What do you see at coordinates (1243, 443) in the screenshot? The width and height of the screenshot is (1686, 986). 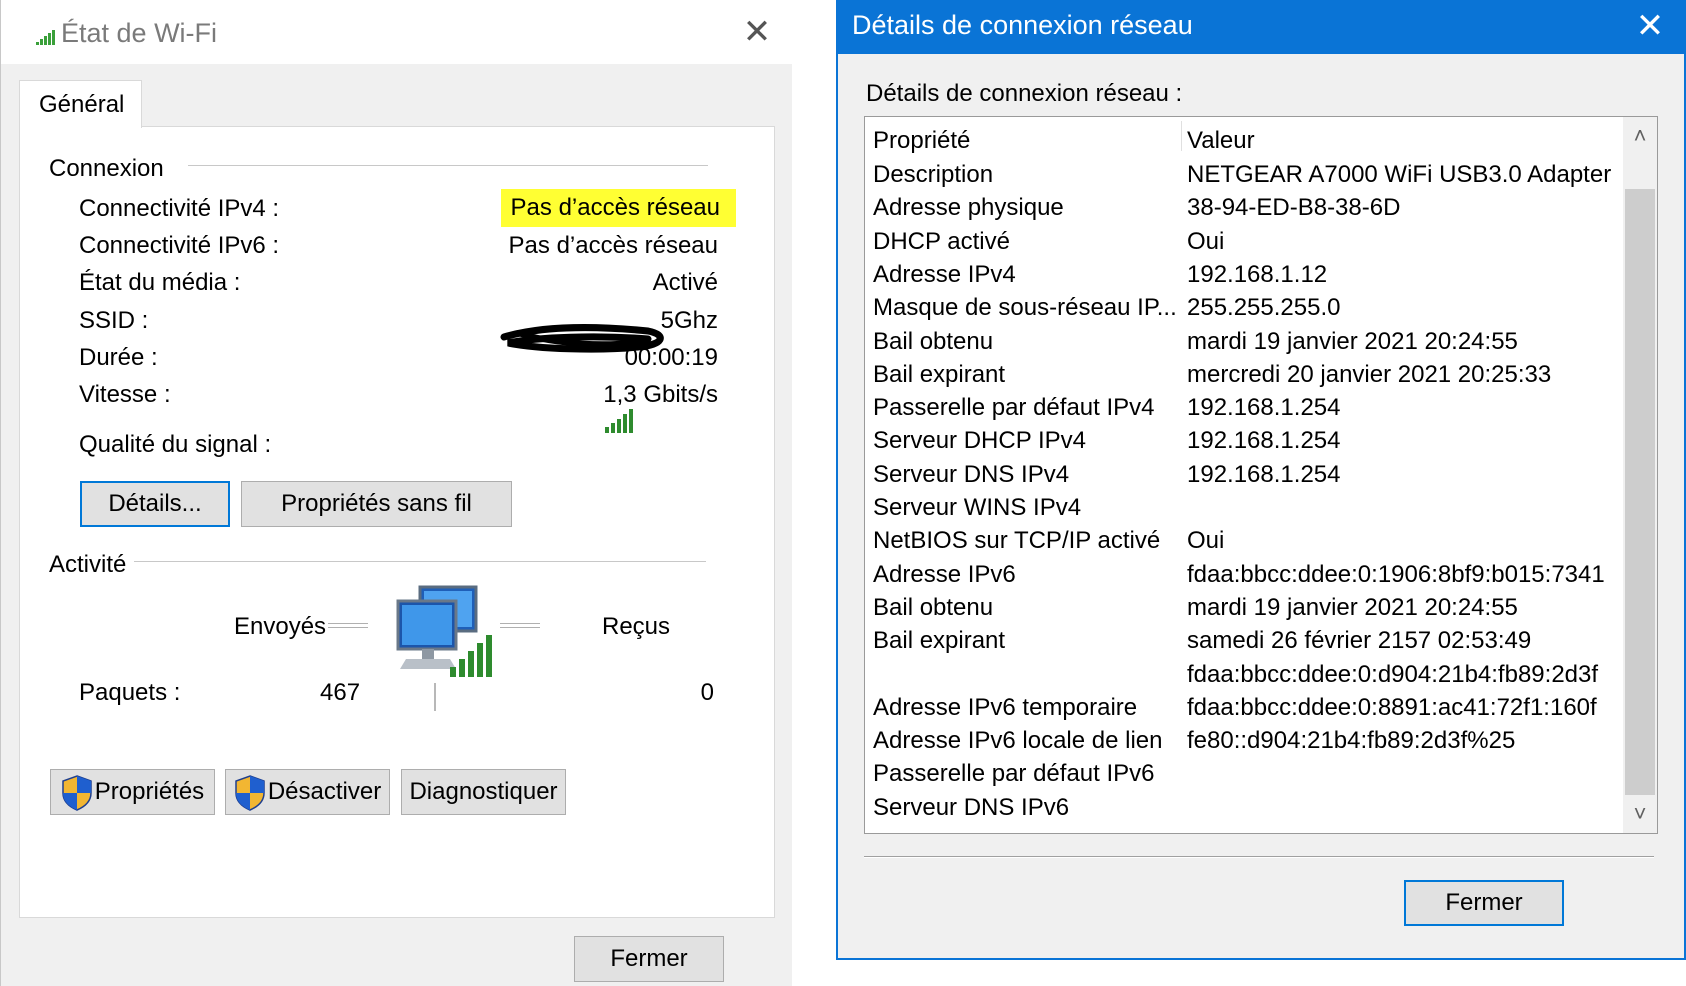 I see `table-row: Serveur DHCP IPv4 192.168.1.254` at bounding box center [1243, 443].